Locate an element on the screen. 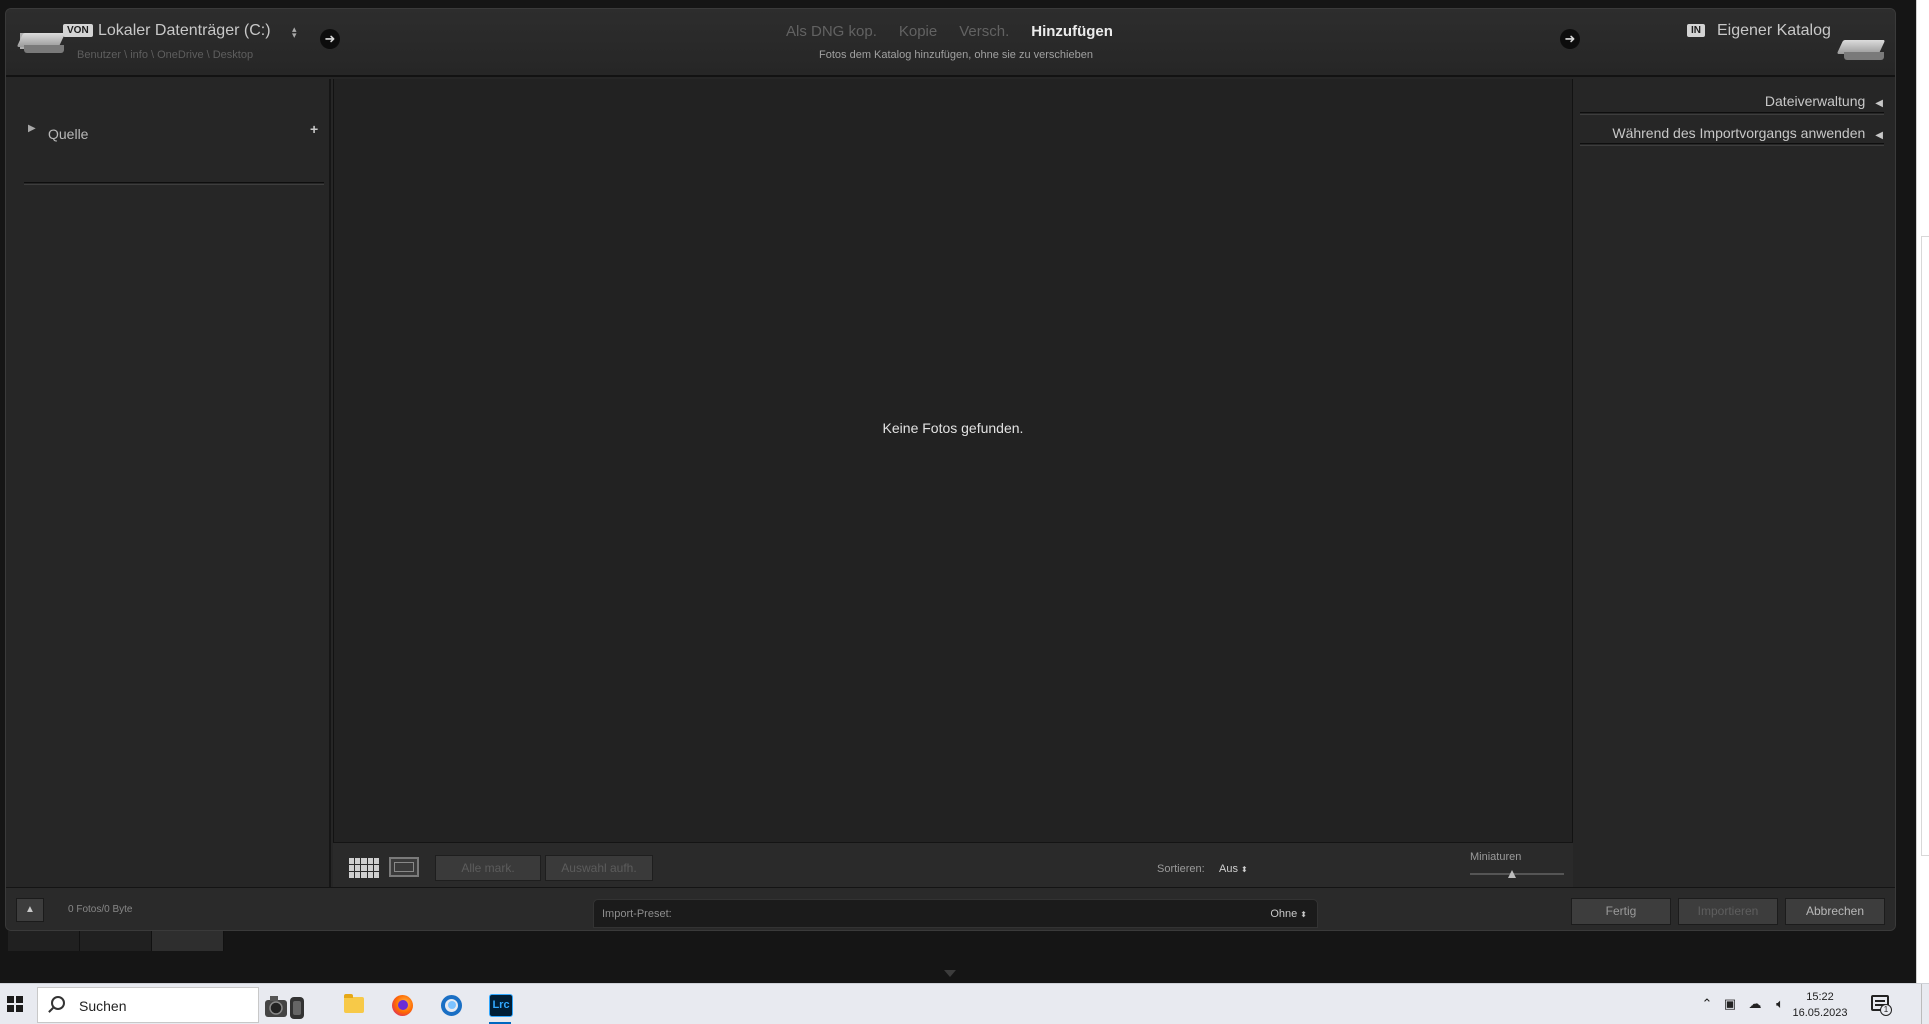 This screenshot has width=1929, height=1024. import-mode-tabs: Als DNG kop. Kopie Versch. Hinzufügen is located at coordinates (961, 31).